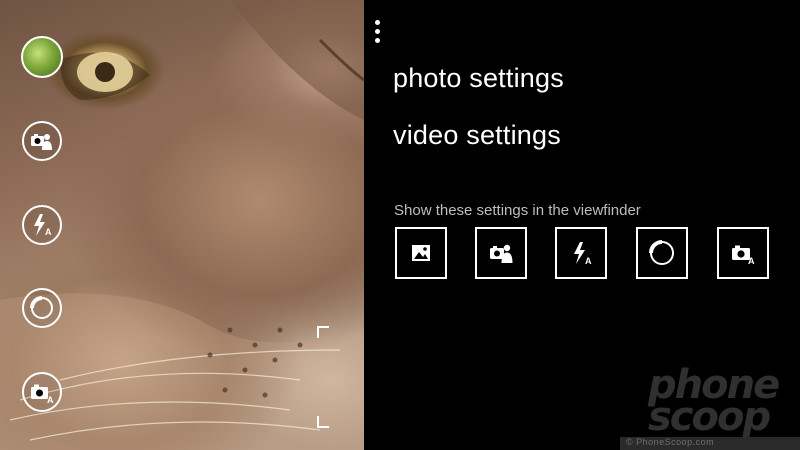 Image resolution: width=800 pixels, height=450 pixels. I want to click on flash-toggle-badge: A, so click(588, 261).